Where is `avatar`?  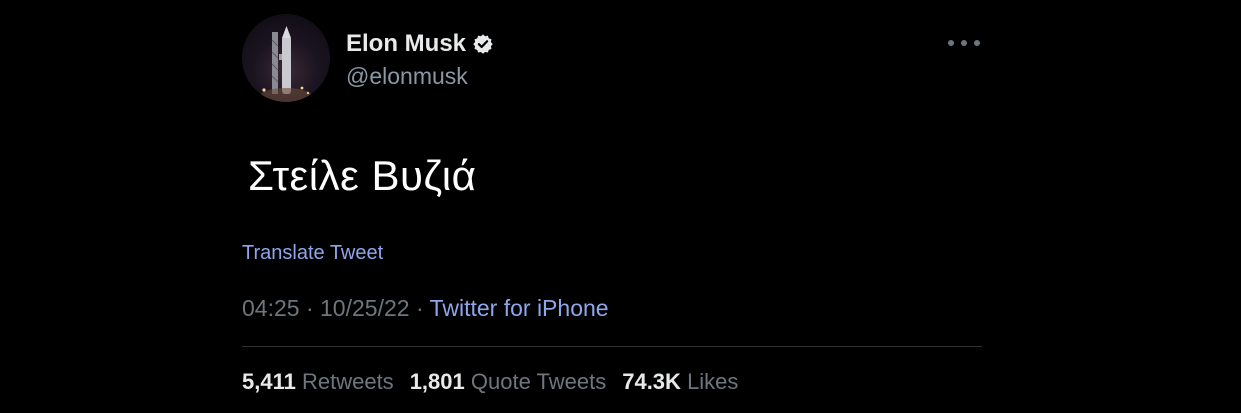
avatar is located at coordinates (286, 58).